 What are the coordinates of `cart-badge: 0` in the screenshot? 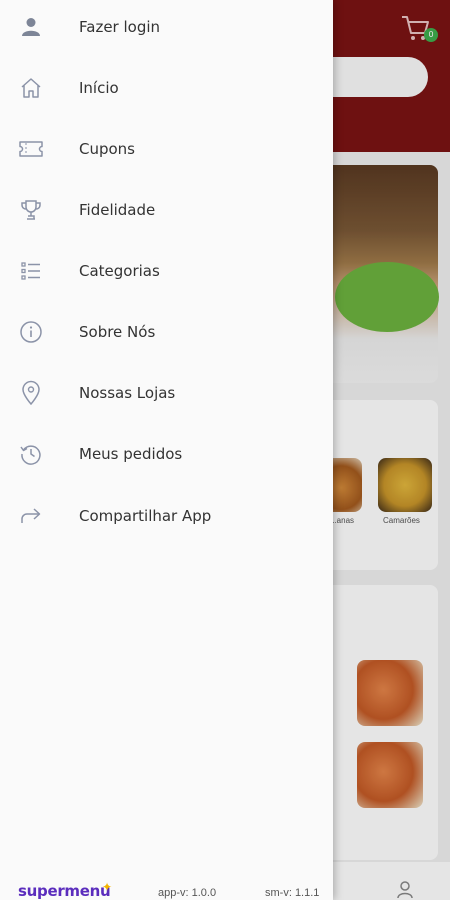 It's located at (431, 35).